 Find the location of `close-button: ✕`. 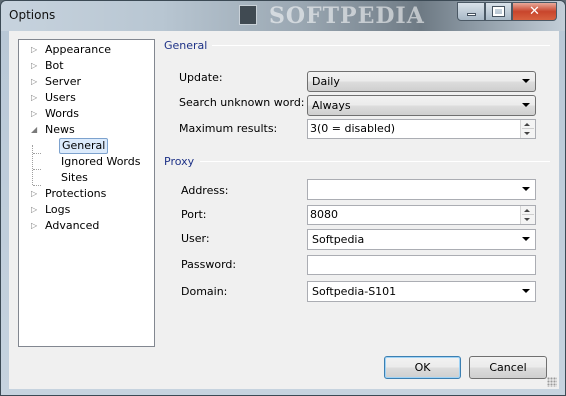

close-button: ✕ is located at coordinates (534, 11).